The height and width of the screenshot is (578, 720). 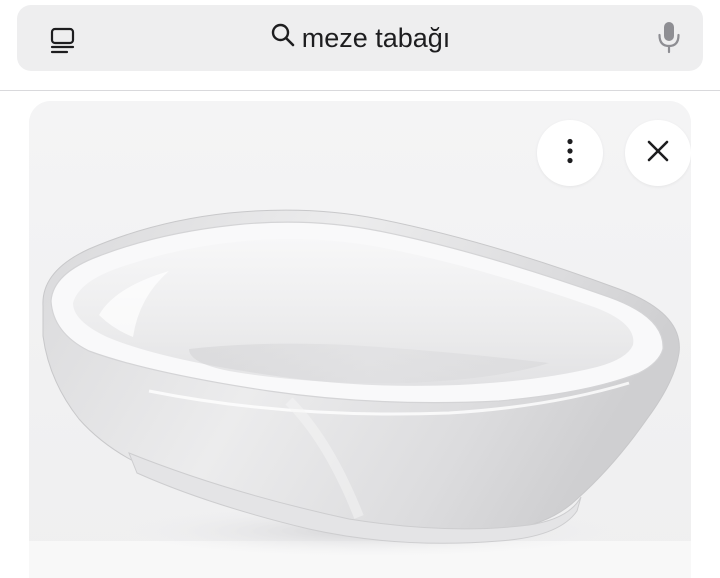 I want to click on search-query-text: meze tabağı, so click(x=376, y=37).